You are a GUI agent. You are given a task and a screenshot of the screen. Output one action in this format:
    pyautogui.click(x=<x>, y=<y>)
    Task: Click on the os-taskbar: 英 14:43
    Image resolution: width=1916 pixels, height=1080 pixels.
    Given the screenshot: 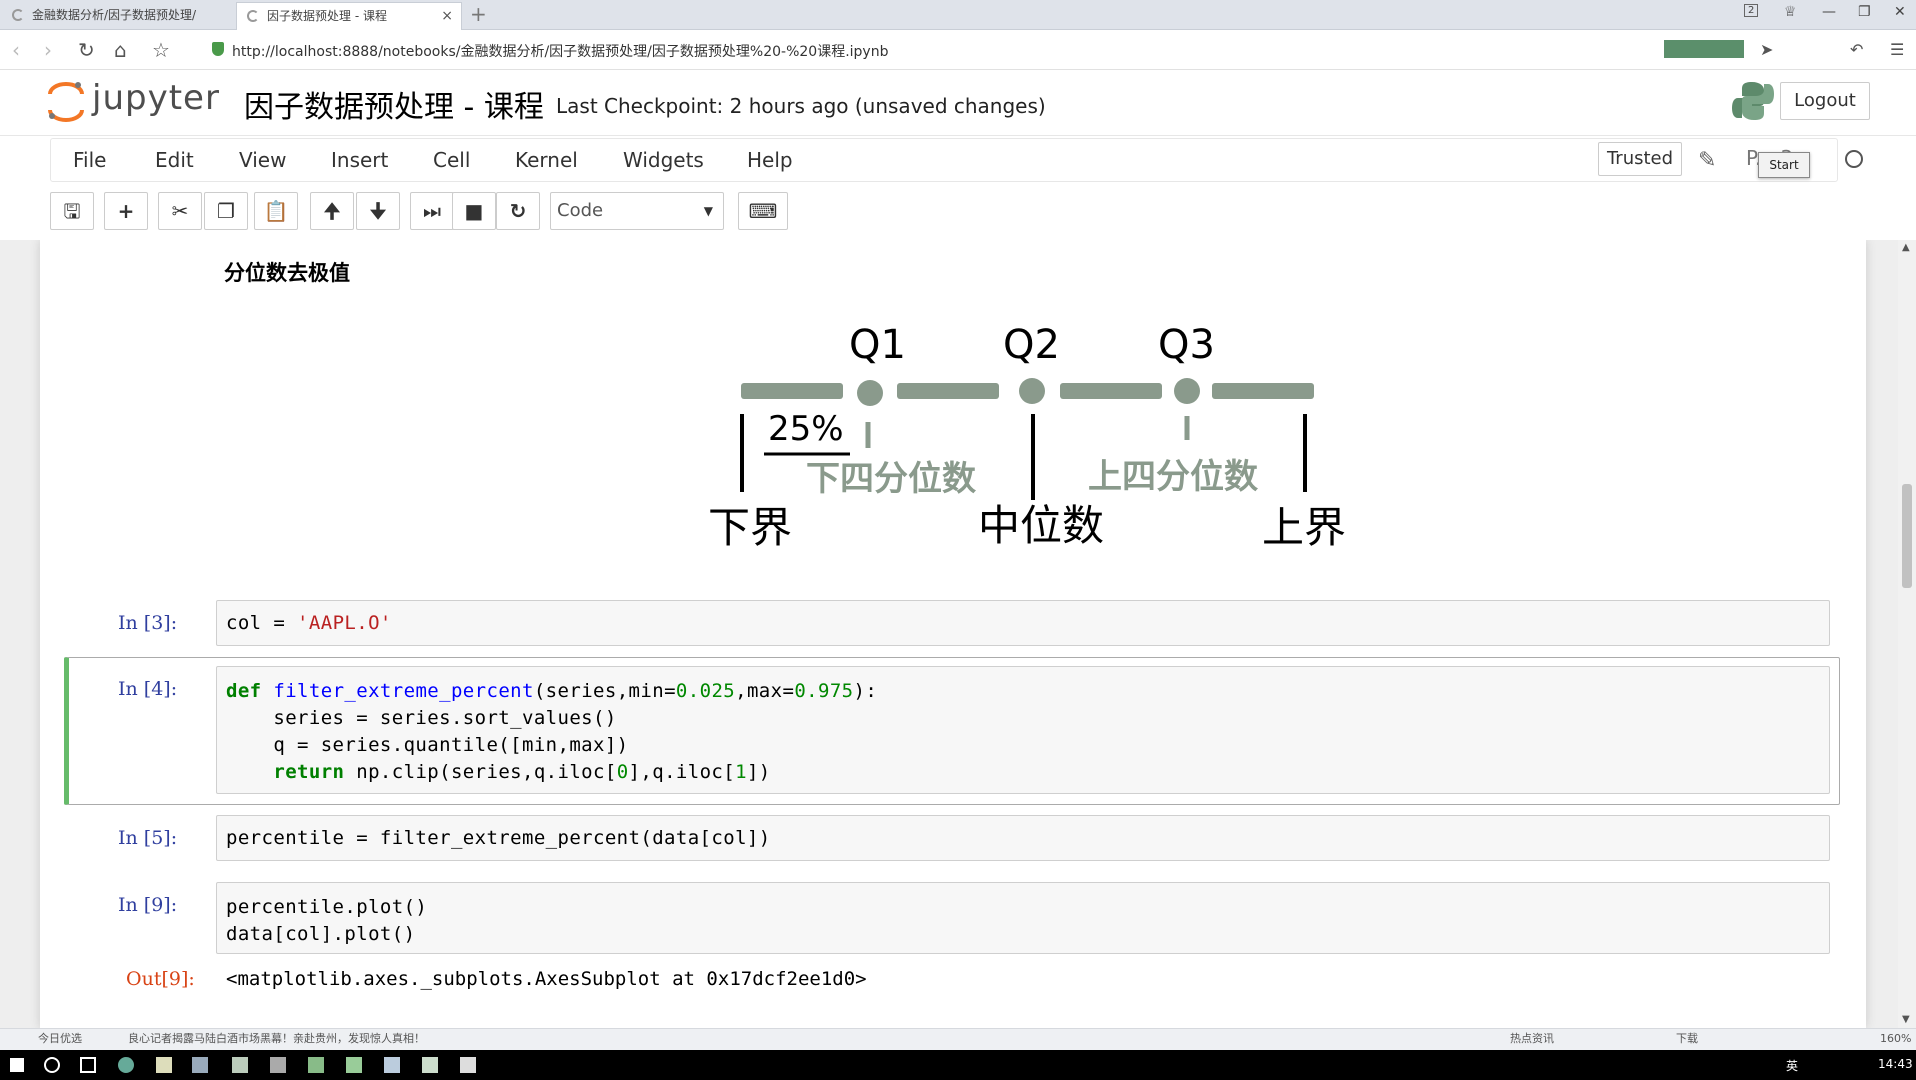 What is the action you would take?
    pyautogui.click(x=958, y=1065)
    